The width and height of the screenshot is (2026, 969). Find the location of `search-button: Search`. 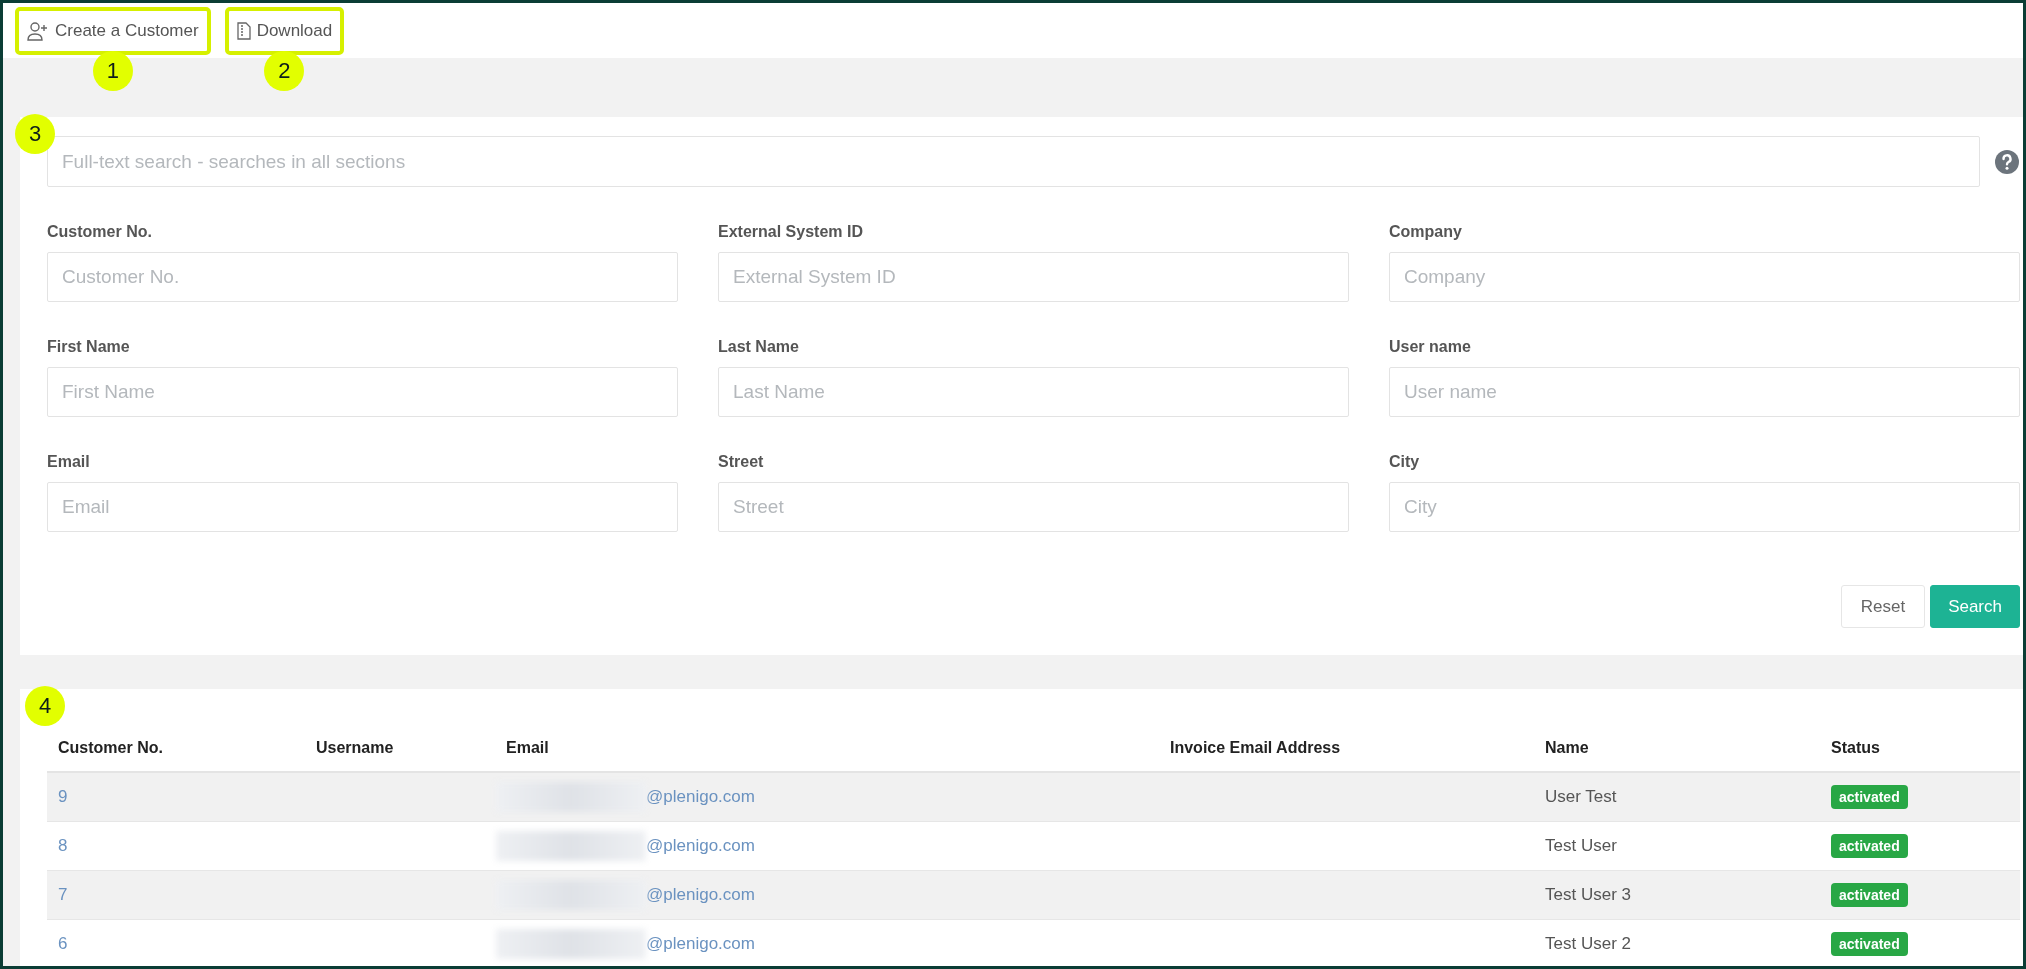

search-button: Search is located at coordinates (1975, 606).